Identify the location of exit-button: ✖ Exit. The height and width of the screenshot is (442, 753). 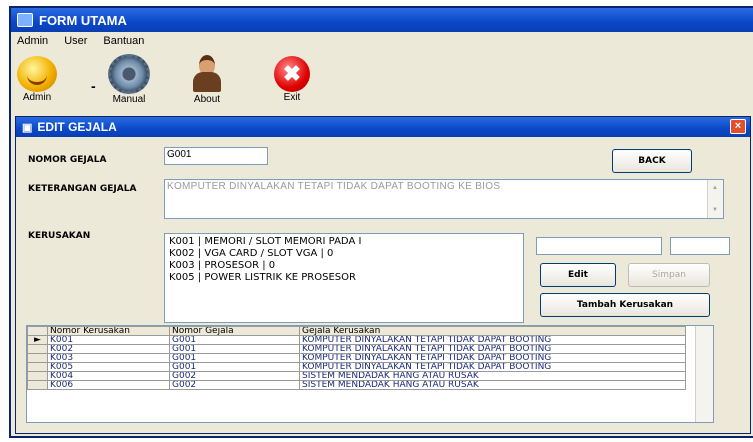
(292, 83).